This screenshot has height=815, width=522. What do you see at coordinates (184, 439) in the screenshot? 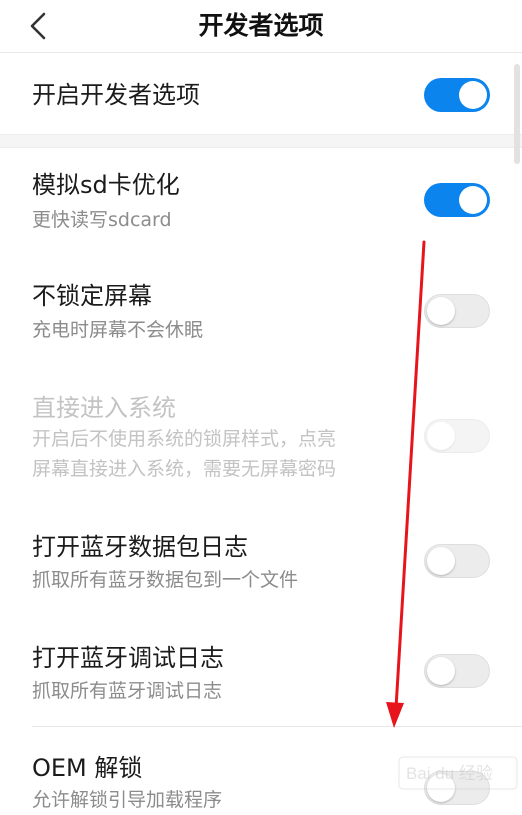
I see `setting-description: 开启后不使用系统的锁屏样式，点亮` at bounding box center [184, 439].